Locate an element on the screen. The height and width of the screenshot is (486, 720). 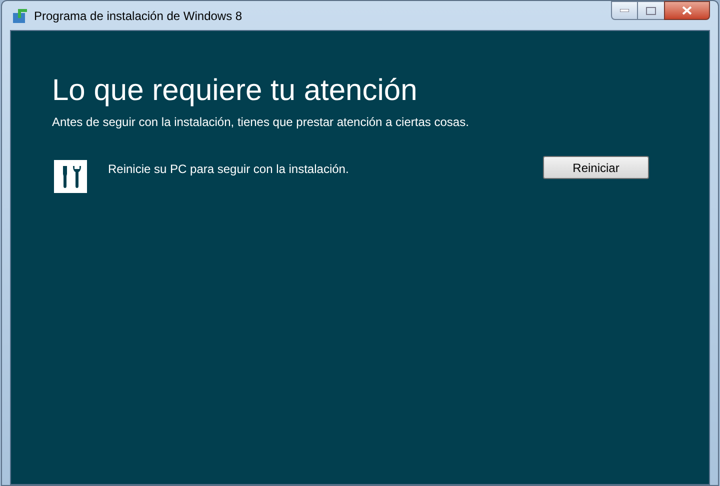
maximize-button is located at coordinates (651, 10).